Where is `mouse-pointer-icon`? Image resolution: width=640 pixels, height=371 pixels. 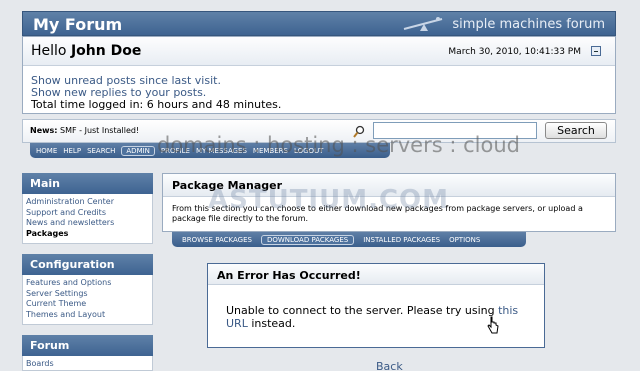
mouse-pointer-icon is located at coordinates (493, 325).